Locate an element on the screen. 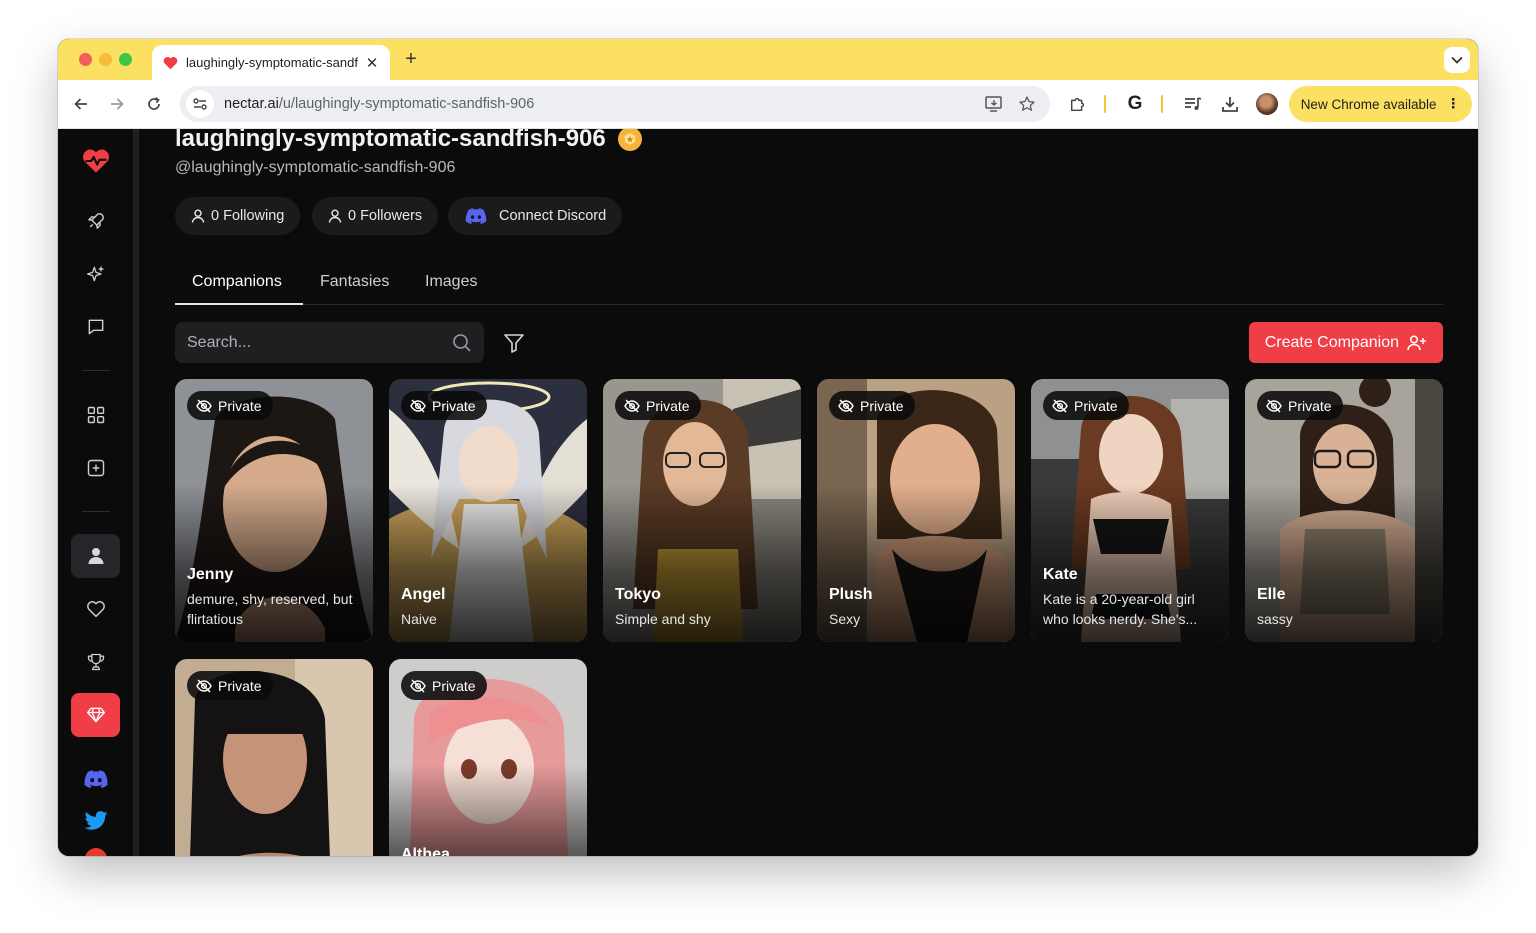  tab-close-icon: ✕ is located at coordinates (372, 63).